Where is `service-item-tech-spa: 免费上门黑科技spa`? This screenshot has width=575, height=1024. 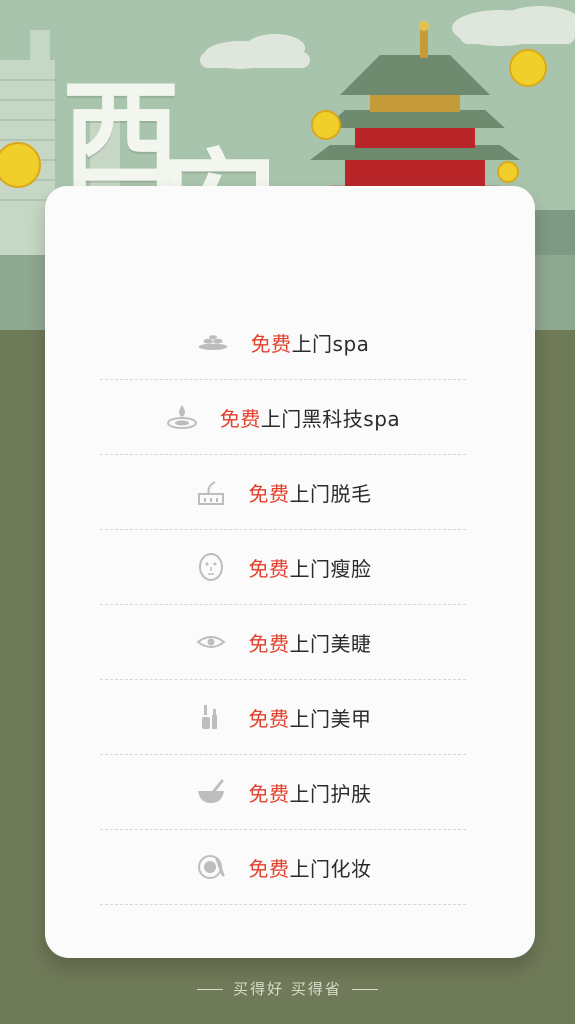 service-item-tech-spa: 免费上门黑科技spa is located at coordinates (283, 417).